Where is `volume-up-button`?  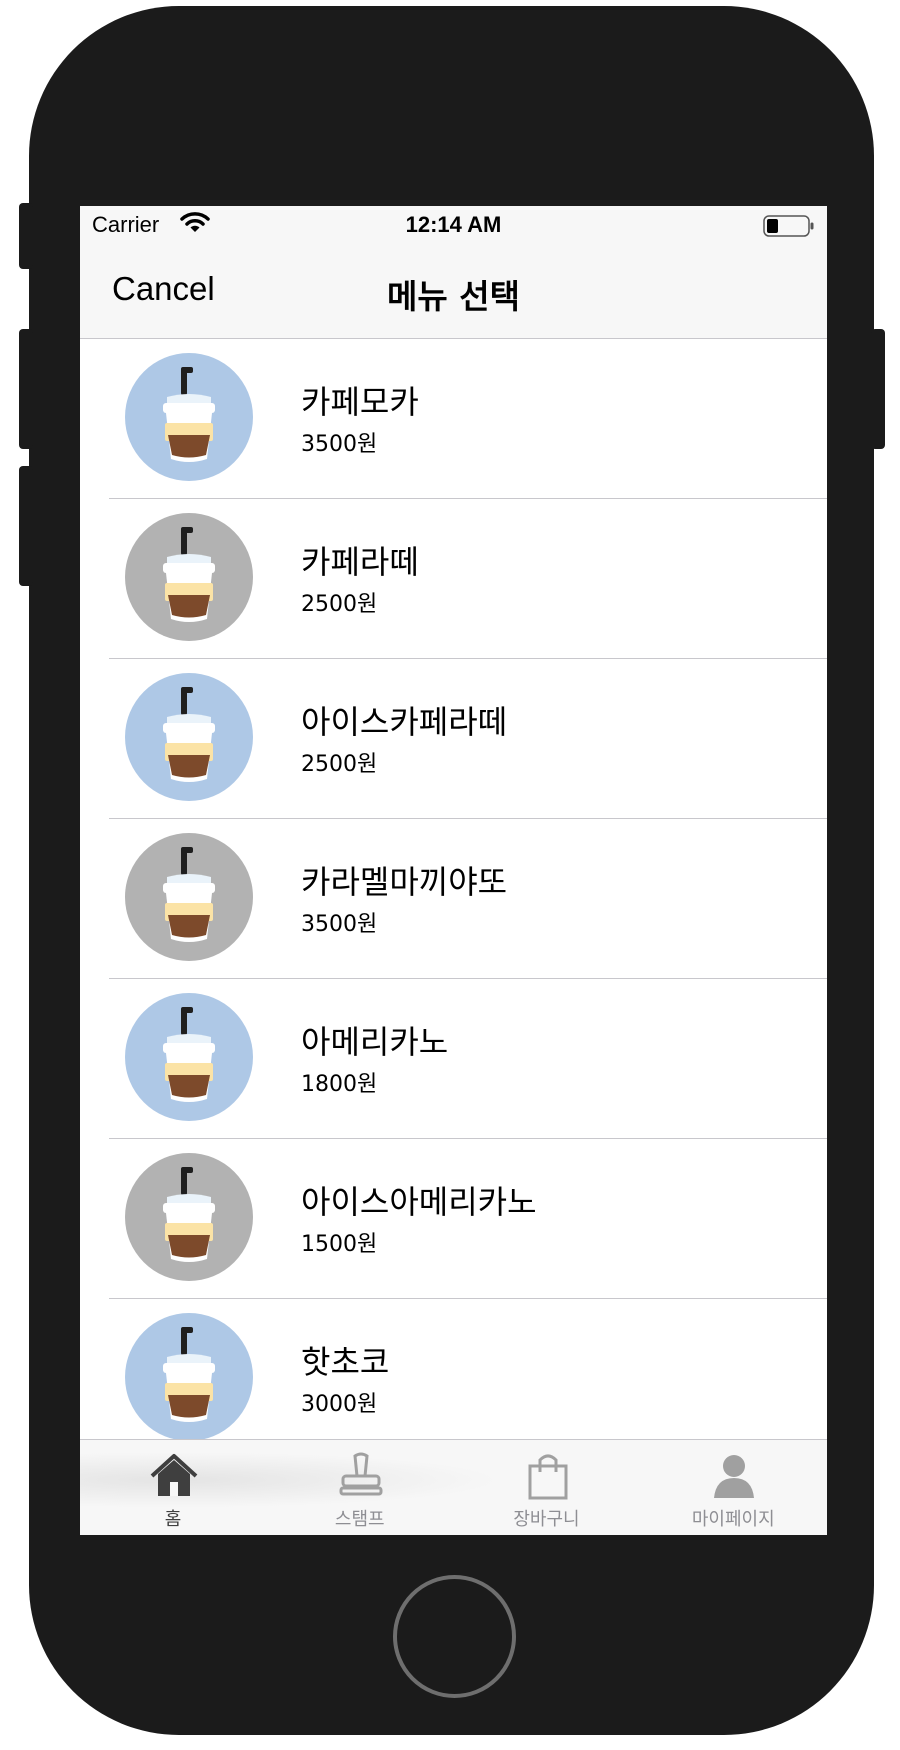
volume-up-button is located at coordinates (26, 389).